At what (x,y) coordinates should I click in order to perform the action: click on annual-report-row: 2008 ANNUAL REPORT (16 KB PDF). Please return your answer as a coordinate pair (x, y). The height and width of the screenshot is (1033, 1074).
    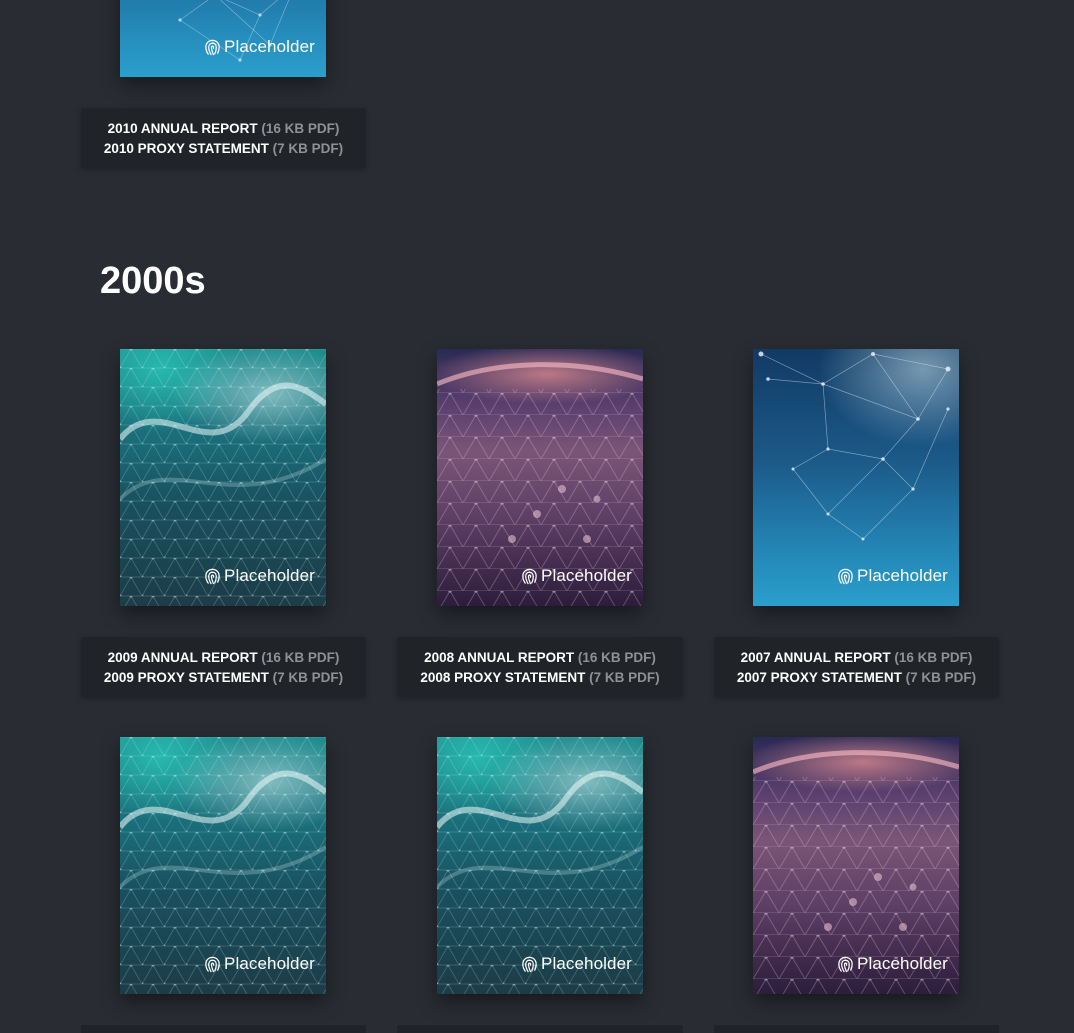
    Looking at the image, I should click on (540, 657).